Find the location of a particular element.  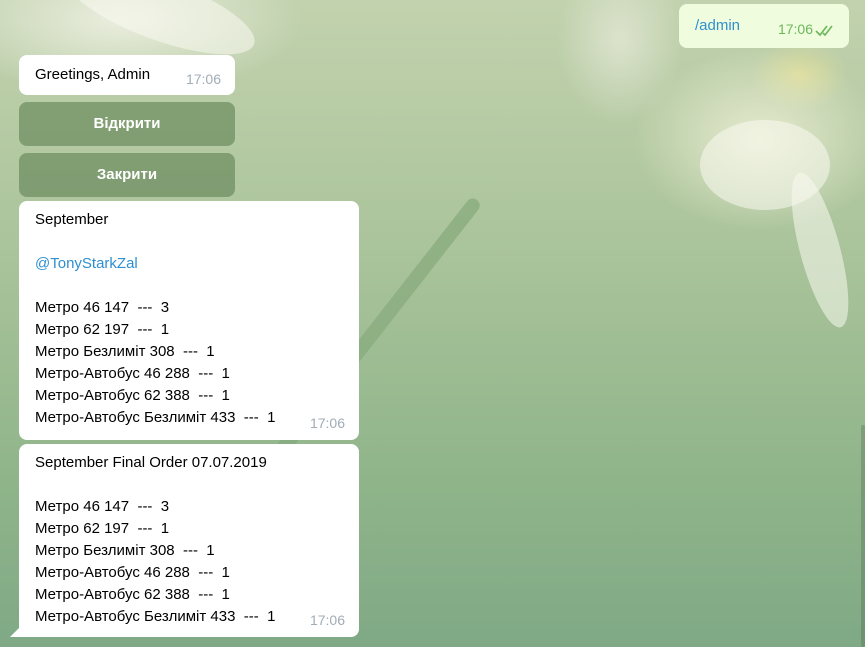

final-order-line: Метро-Автобус 46 288 --- 1 is located at coordinates (132, 572).